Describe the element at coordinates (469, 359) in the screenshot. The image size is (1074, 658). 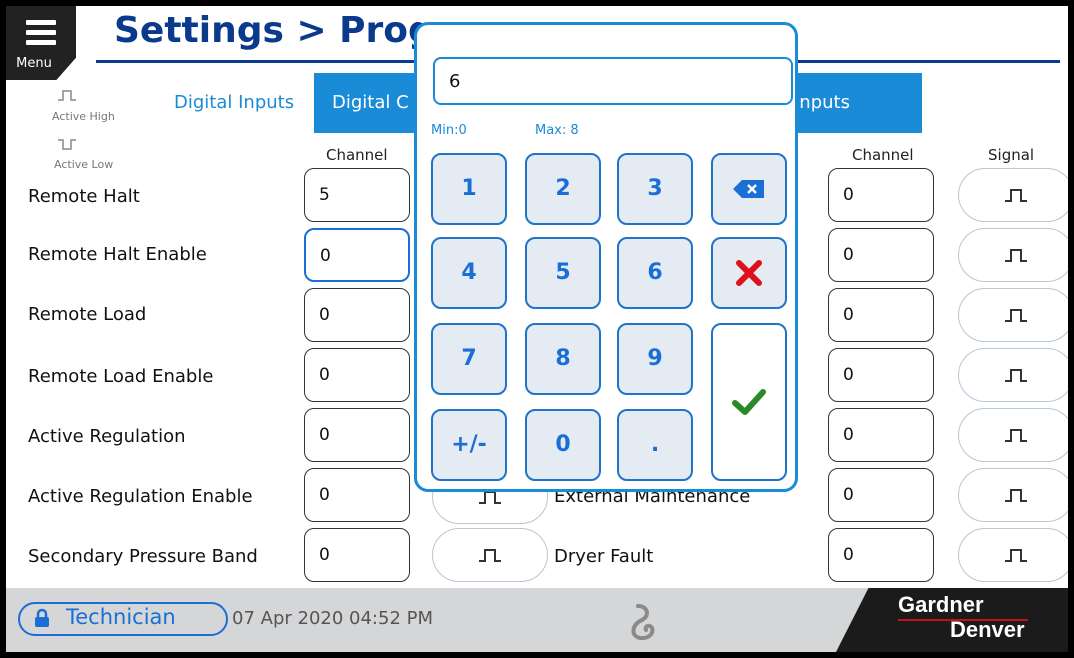
I see `key-7: 7` at that location.